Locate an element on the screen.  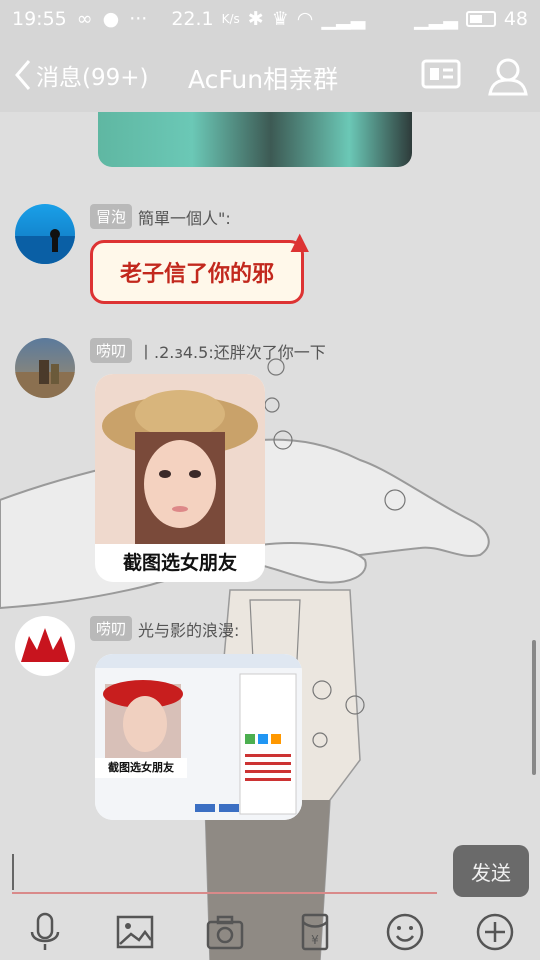
red-packet-icon: ¥ is located at coordinates (315, 932).